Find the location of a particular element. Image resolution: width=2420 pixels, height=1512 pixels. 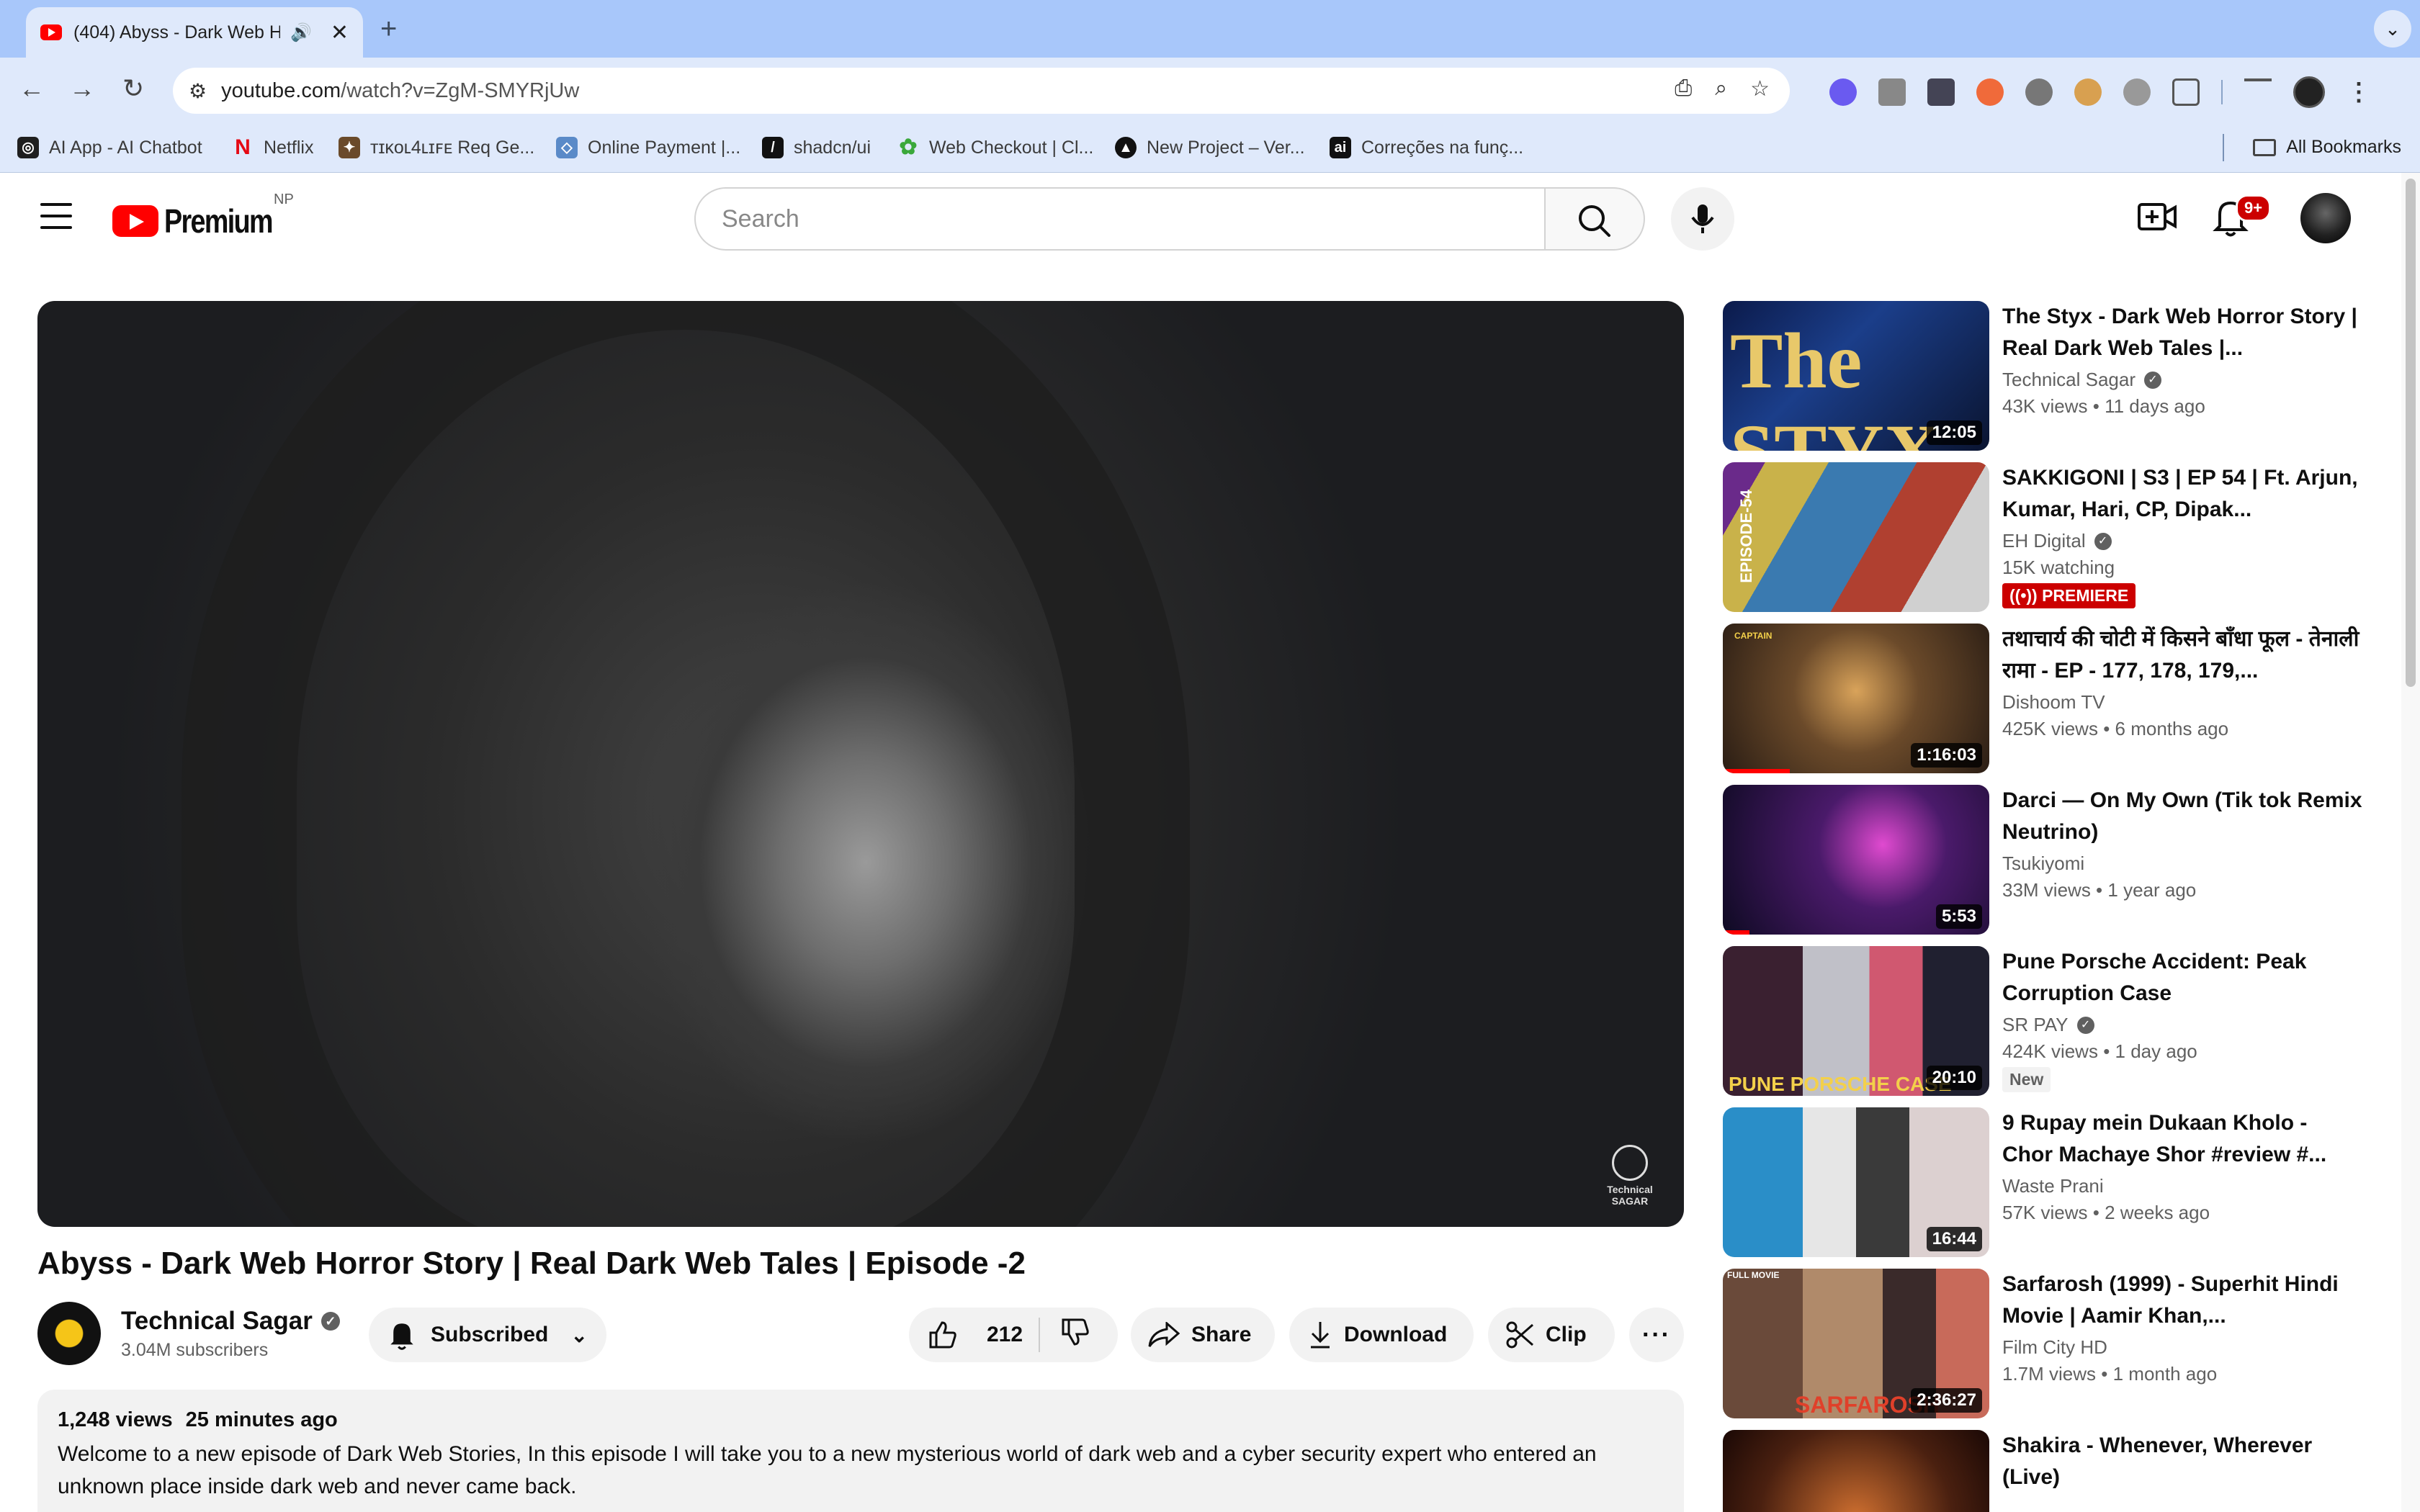

youtube-logo-icon is located at coordinates (135, 221).